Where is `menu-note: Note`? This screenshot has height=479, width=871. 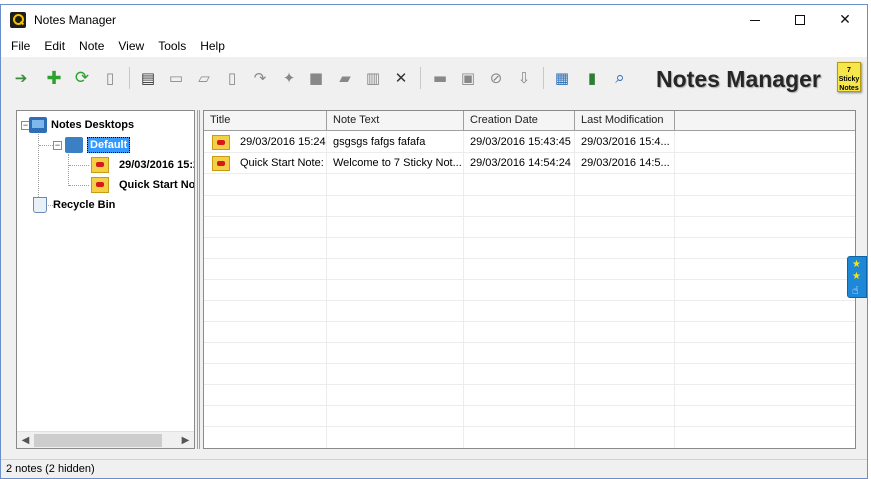 menu-note: Note is located at coordinates (91, 46).